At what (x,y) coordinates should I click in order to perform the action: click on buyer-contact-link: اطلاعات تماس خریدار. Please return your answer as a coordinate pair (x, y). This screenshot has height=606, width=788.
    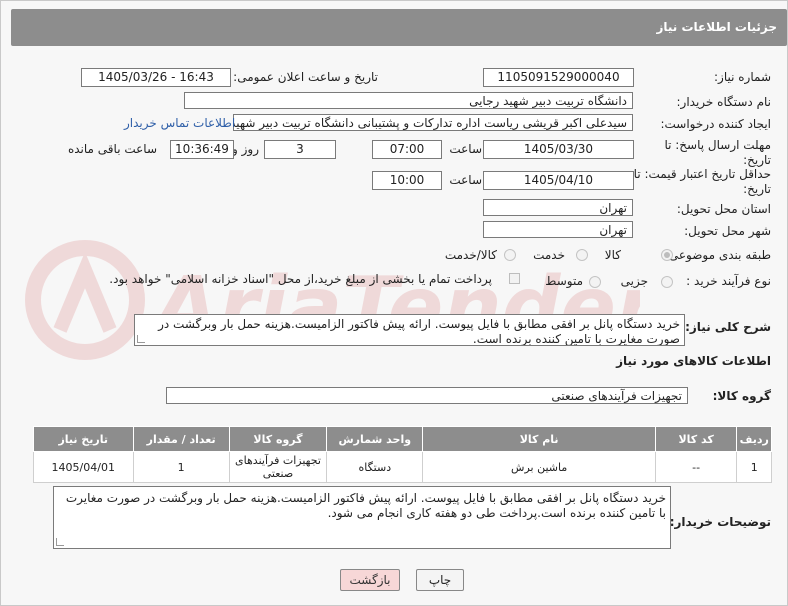
    Looking at the image, I should click on (179, 123).